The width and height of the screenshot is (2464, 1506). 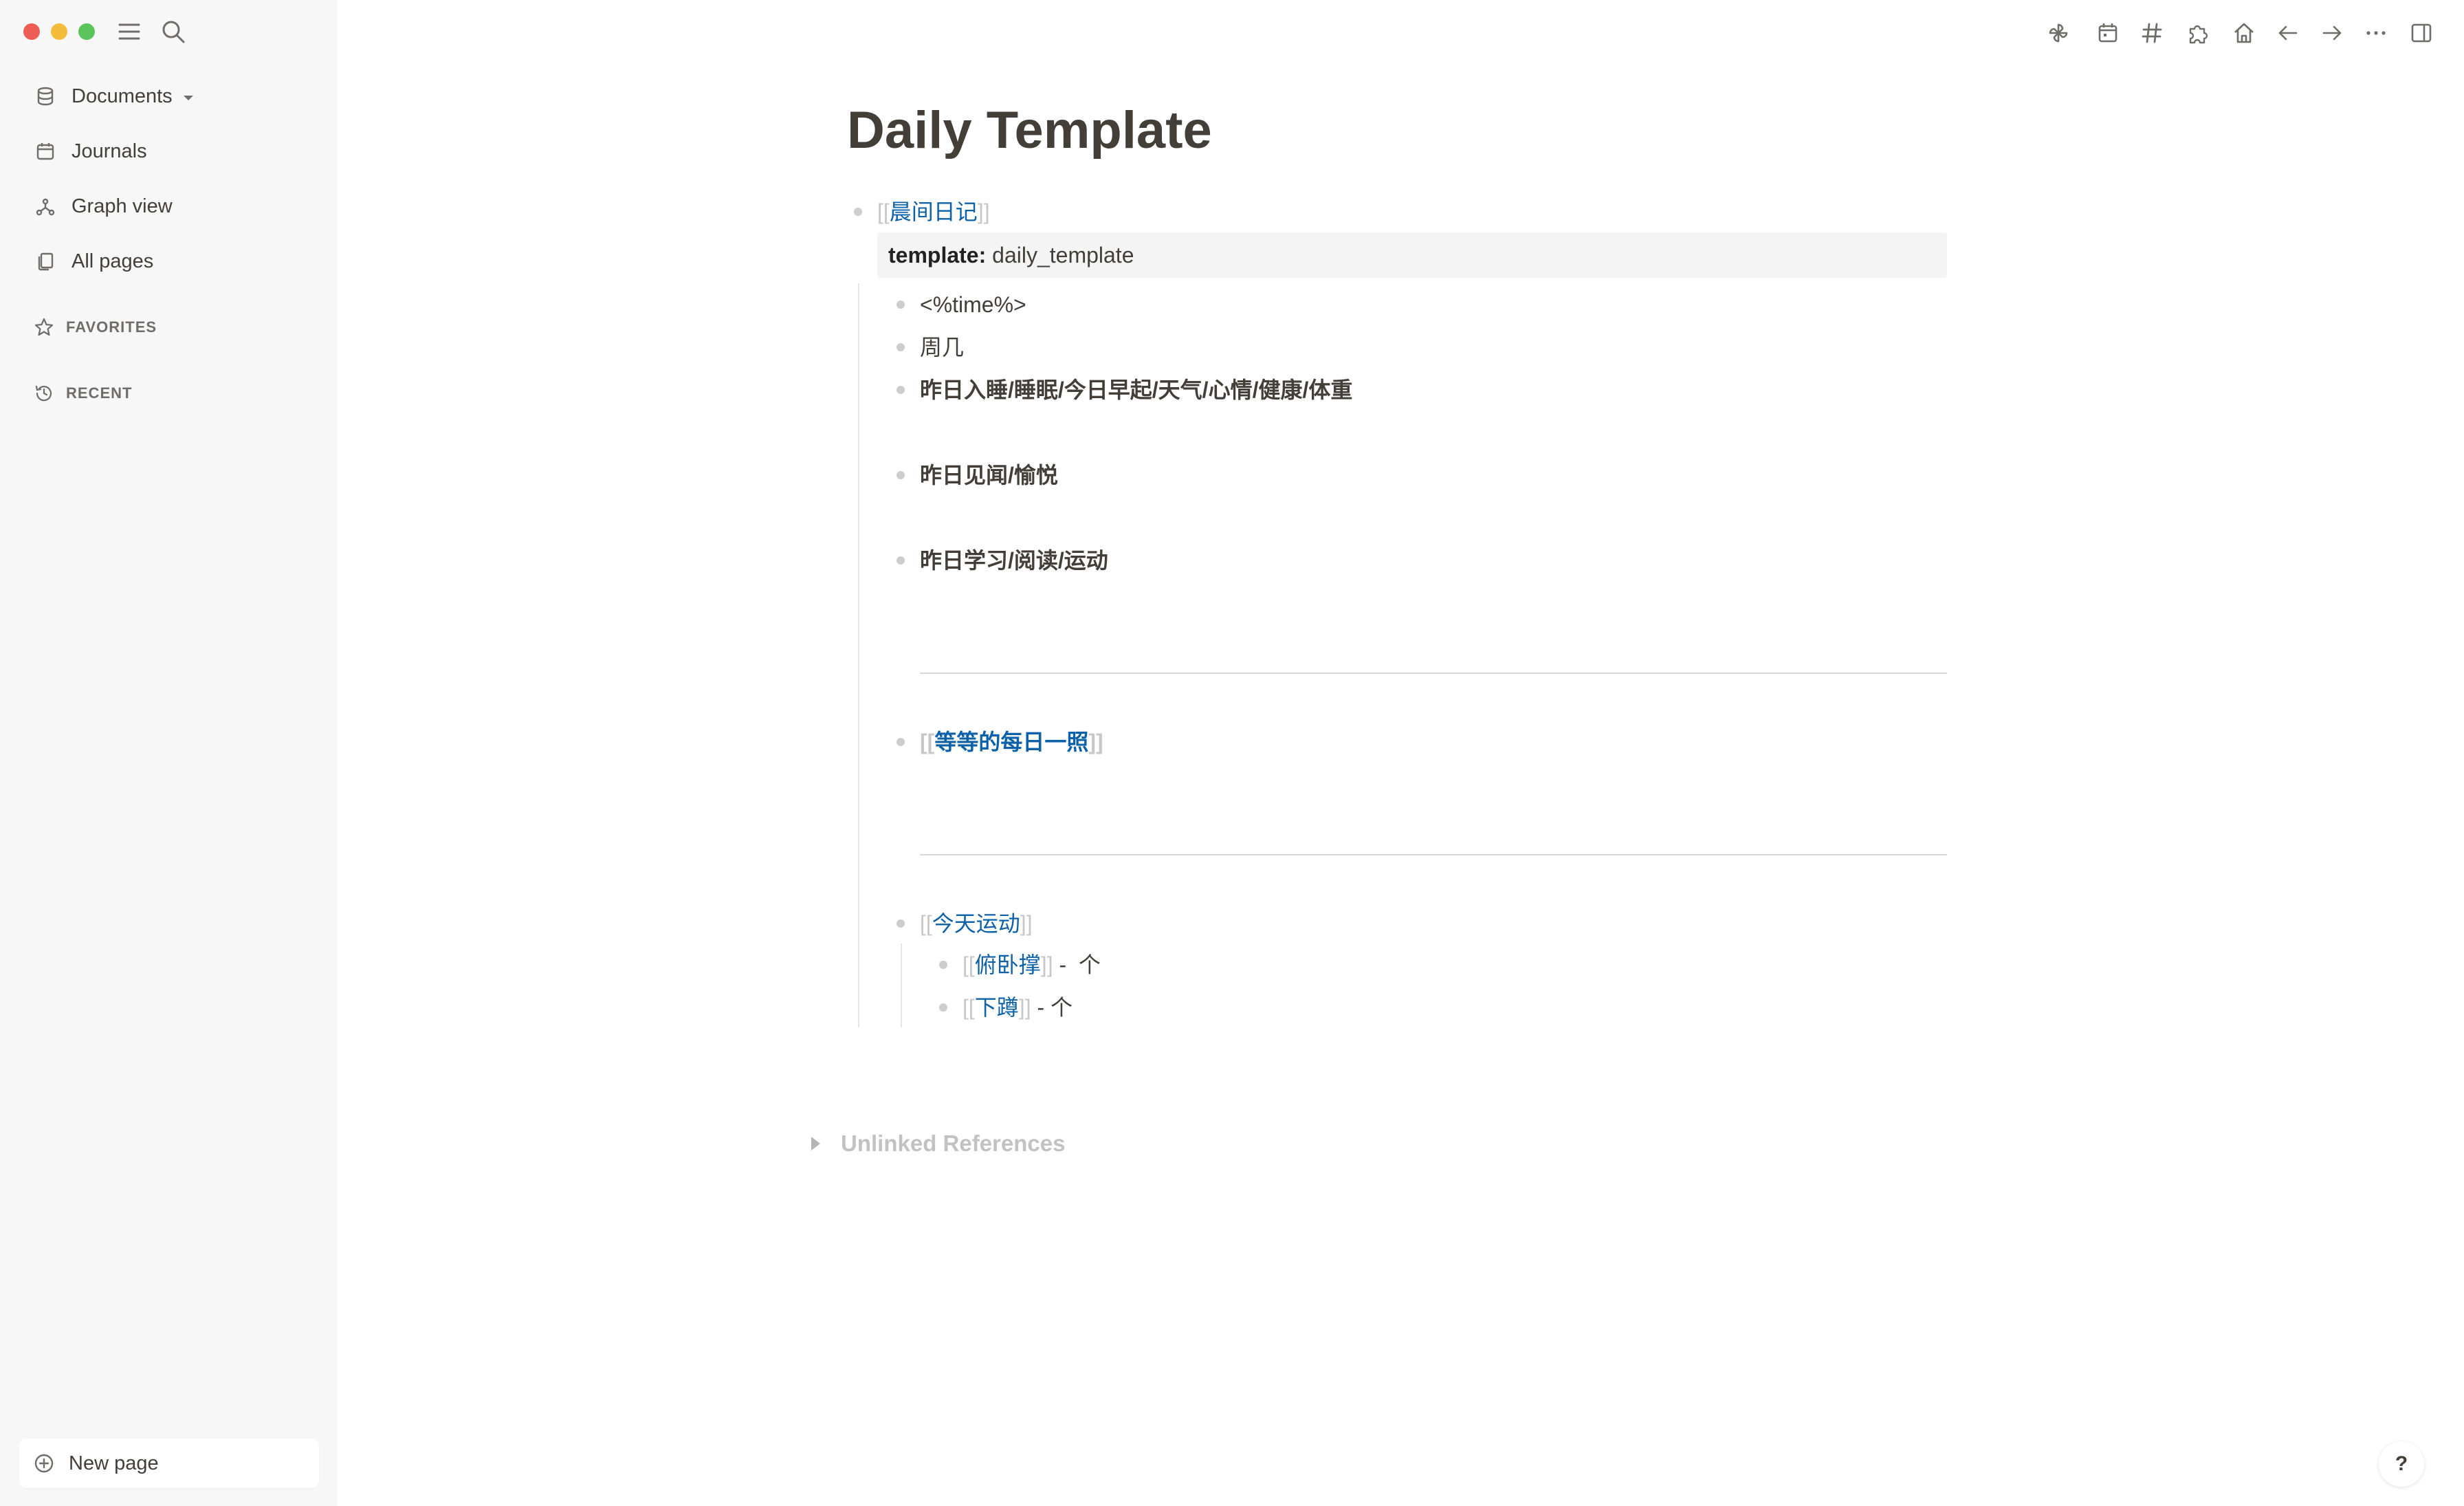 I want to click on page-ref-link: 晨间日记, so click(x=934, y=211).